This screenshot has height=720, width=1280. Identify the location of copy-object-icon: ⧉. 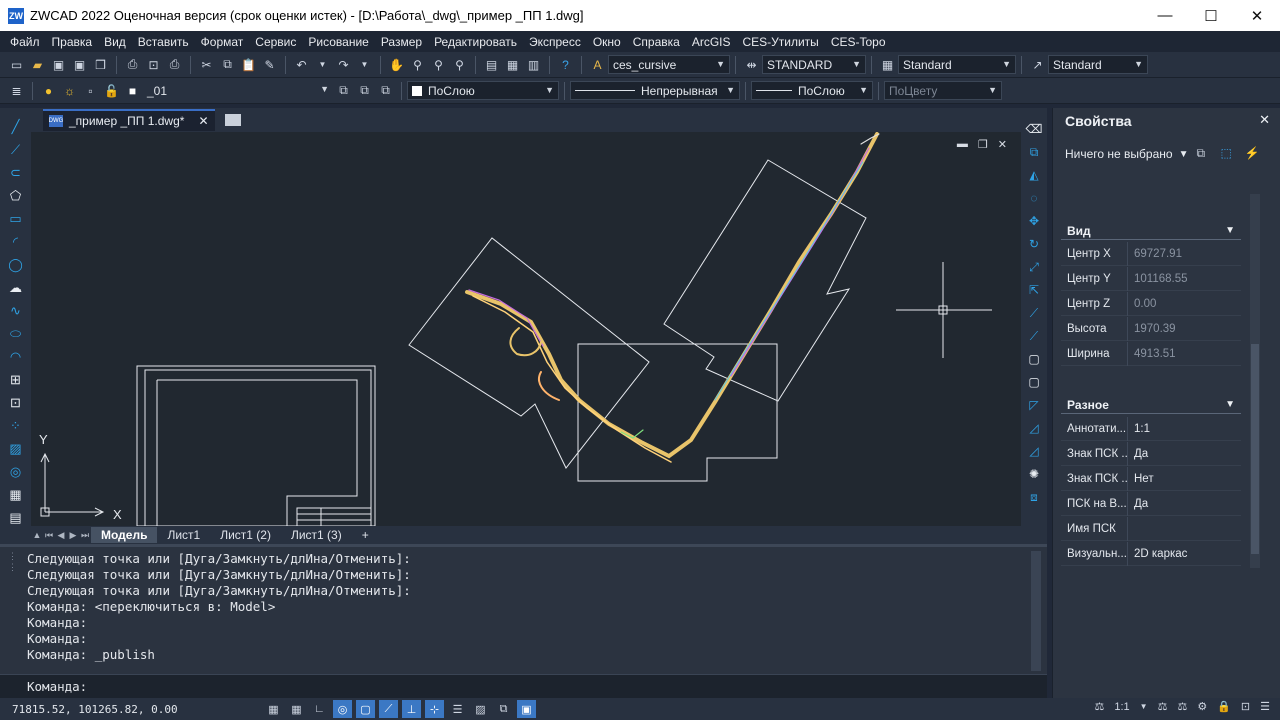
(1034, 152).